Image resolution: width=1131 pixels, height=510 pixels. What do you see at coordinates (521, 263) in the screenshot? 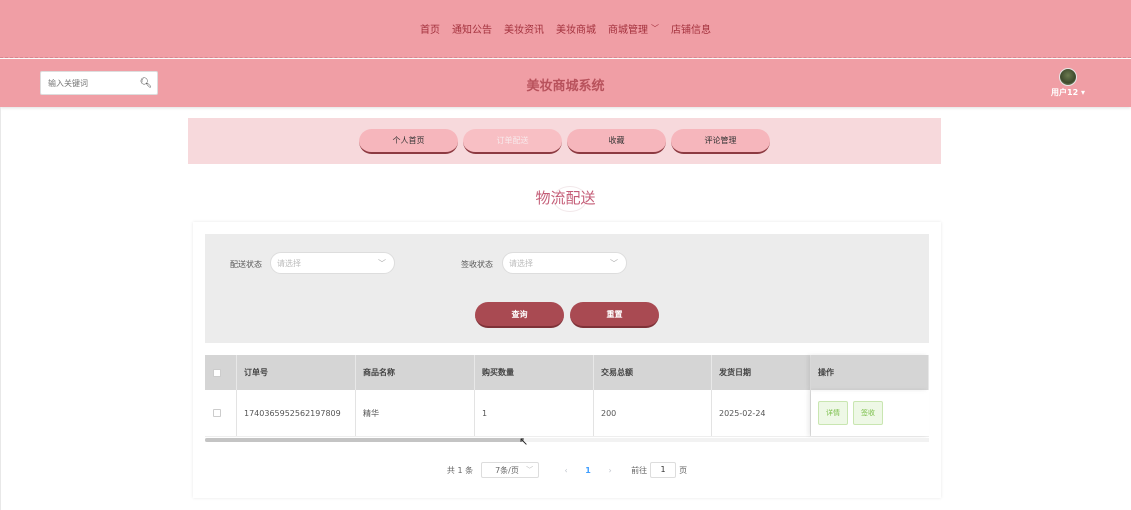
I see `receipt-status-placeholder: 请选择` at bounding box center [521, 263].